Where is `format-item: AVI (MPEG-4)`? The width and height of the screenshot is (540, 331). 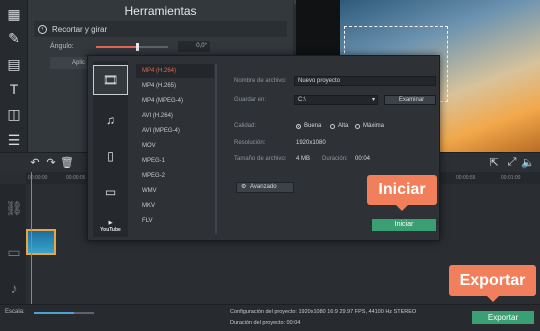
format-item: AVI (MPEG-4) is located at coordinates (175, 131).